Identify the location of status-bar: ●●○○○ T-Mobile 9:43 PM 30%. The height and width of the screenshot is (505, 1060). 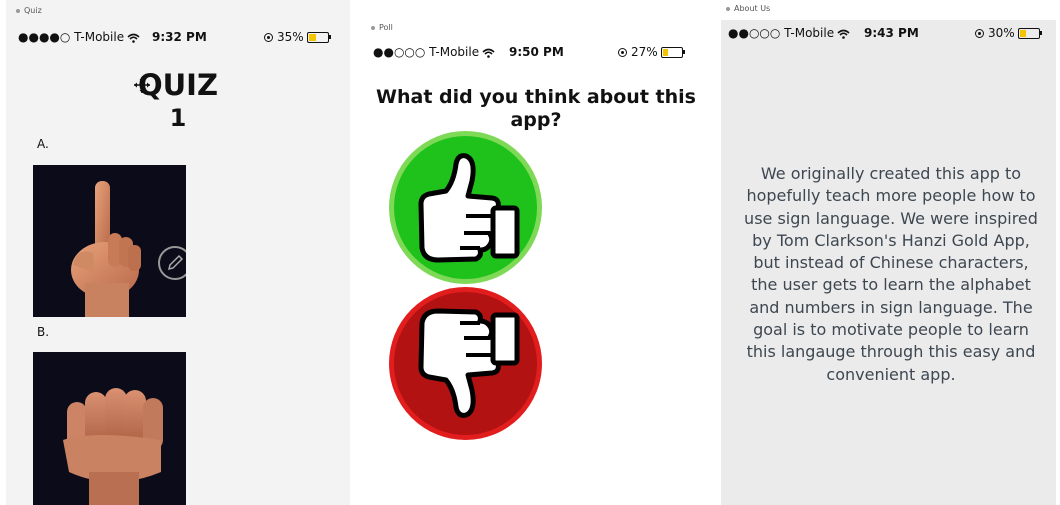
(888, 34).